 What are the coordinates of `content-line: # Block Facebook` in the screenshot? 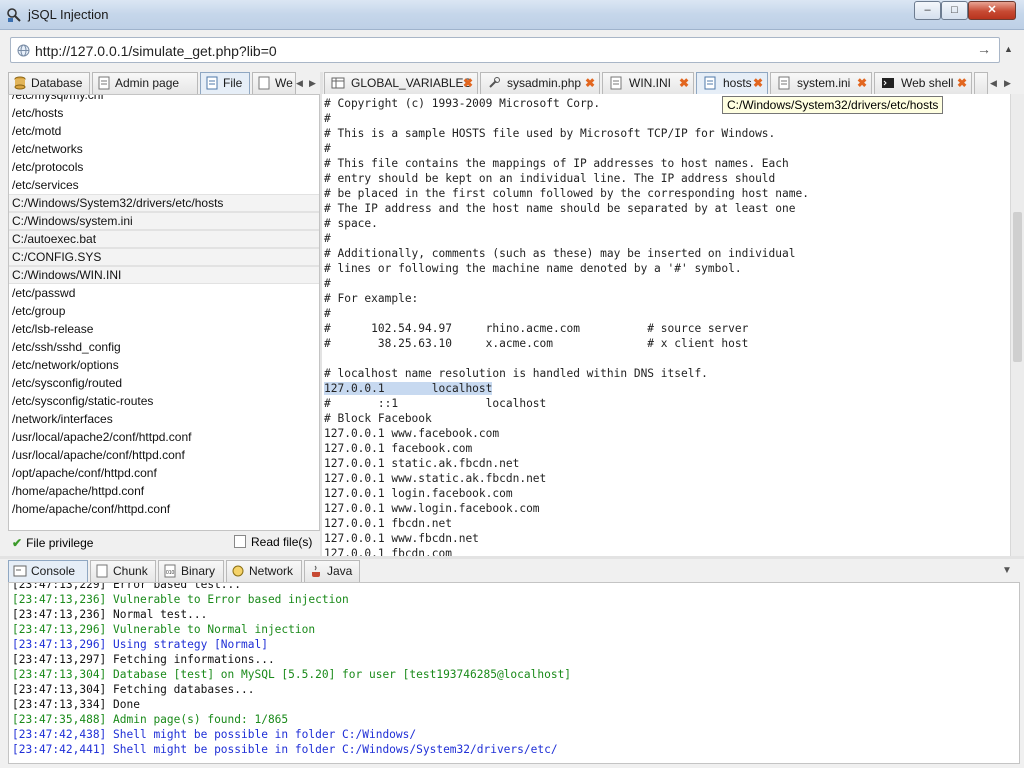 It's located at (378, 418).